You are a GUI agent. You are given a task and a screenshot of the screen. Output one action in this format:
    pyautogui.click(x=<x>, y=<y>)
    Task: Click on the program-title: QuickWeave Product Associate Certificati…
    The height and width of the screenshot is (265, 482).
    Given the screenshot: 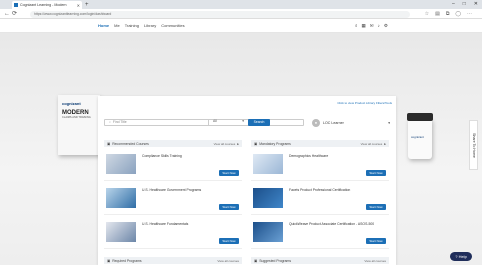 What is the action you would take?
    pyautogui.click(x=332, y=224)
    